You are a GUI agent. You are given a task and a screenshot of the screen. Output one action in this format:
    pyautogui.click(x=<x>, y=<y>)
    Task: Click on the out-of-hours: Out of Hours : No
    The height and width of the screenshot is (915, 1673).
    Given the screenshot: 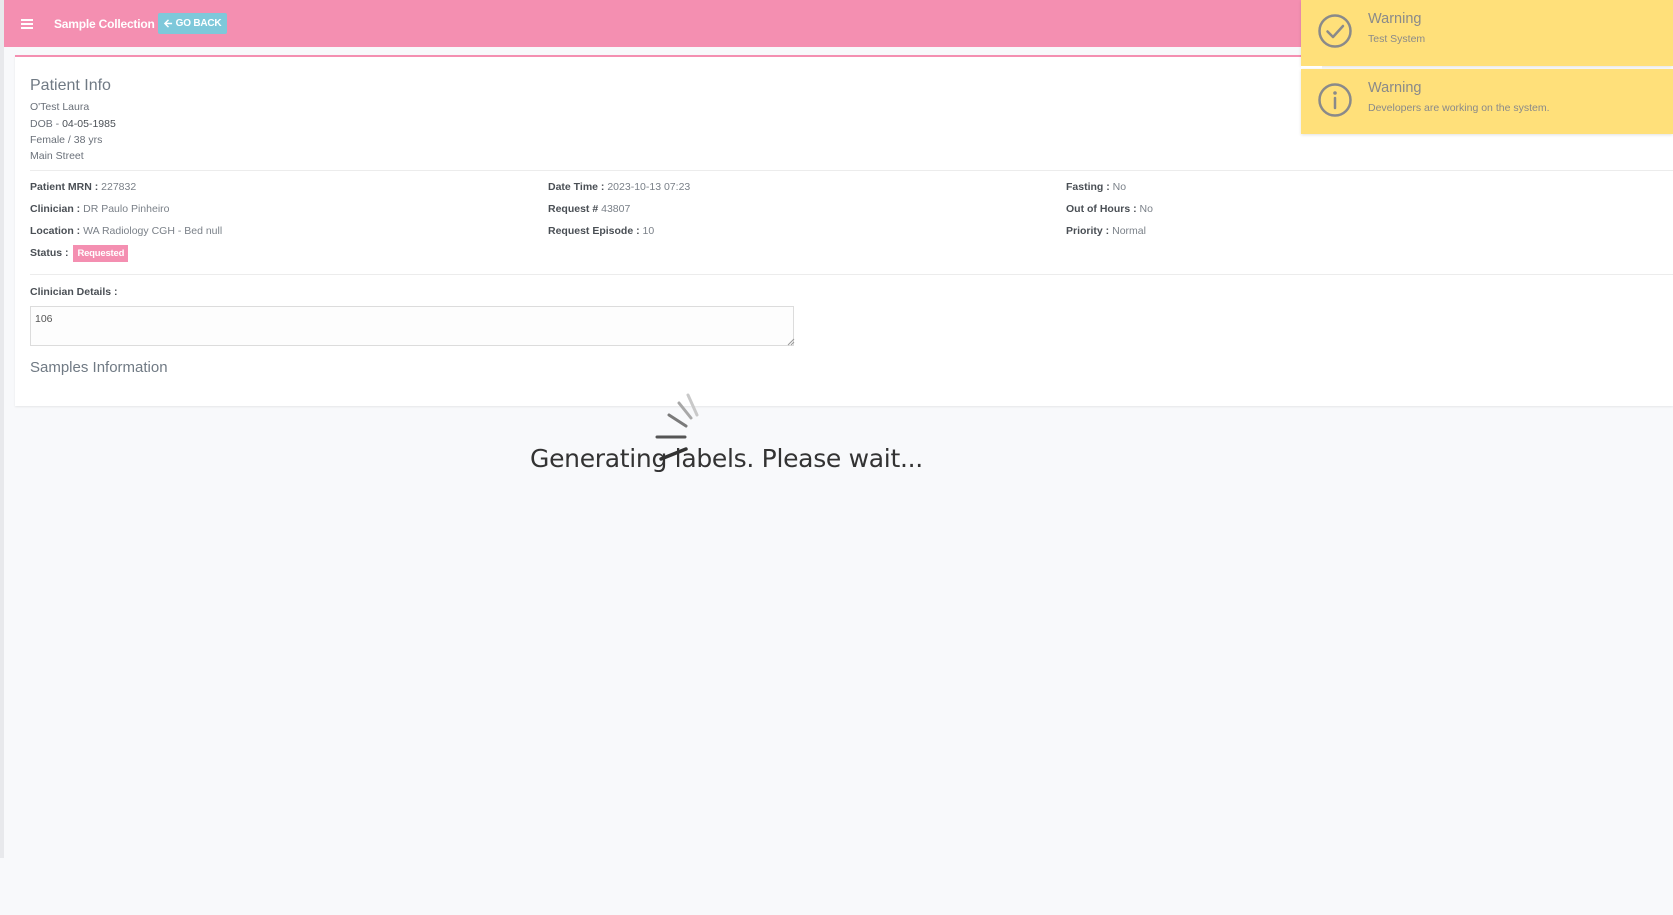 What is the action you would take?
    pyautogui.click(x=1109, y=209)
    